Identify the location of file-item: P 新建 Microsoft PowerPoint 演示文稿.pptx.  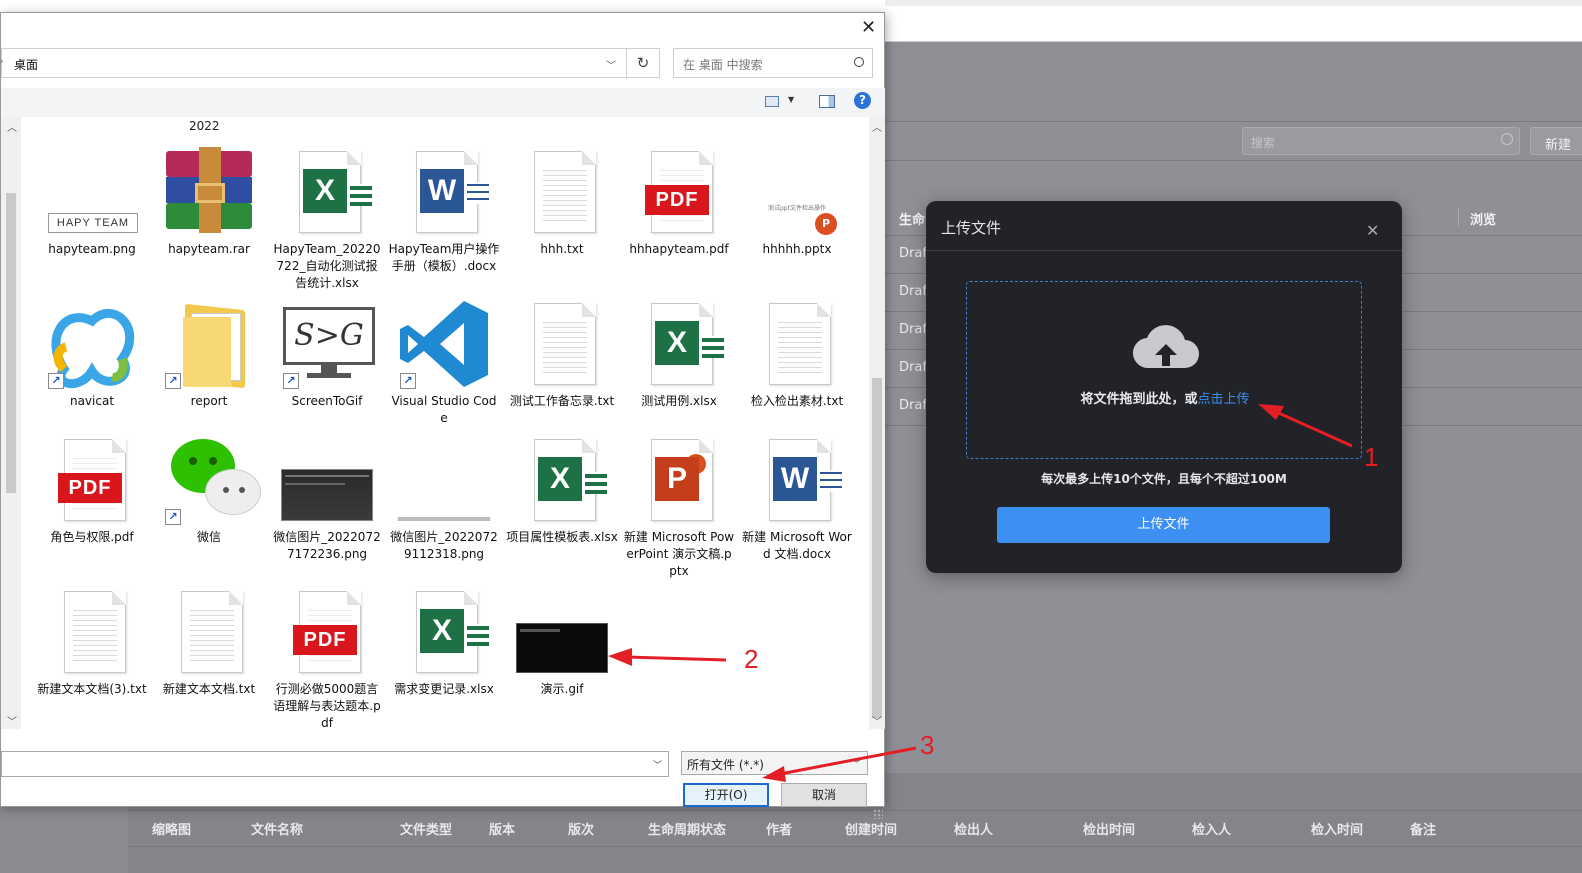
(679, 507).